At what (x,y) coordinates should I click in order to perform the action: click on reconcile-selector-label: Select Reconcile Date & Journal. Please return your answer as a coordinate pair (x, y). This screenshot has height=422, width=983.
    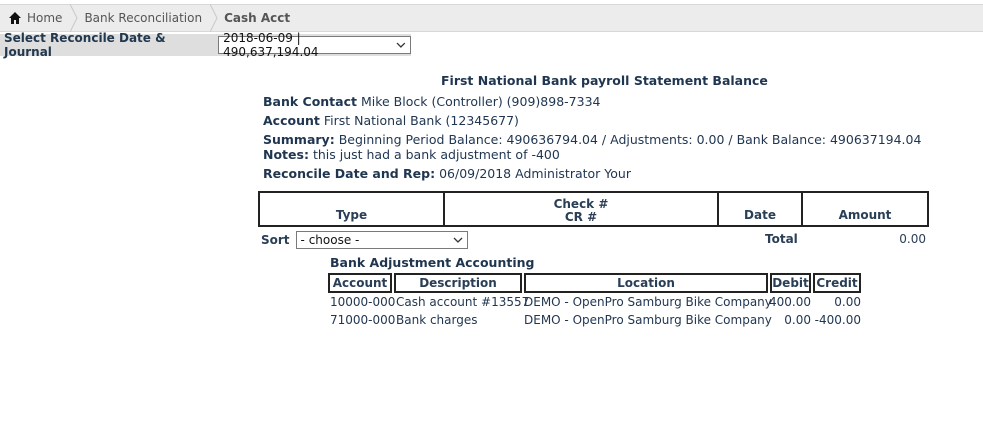
    Looking at the image, I should click on (85, 45).